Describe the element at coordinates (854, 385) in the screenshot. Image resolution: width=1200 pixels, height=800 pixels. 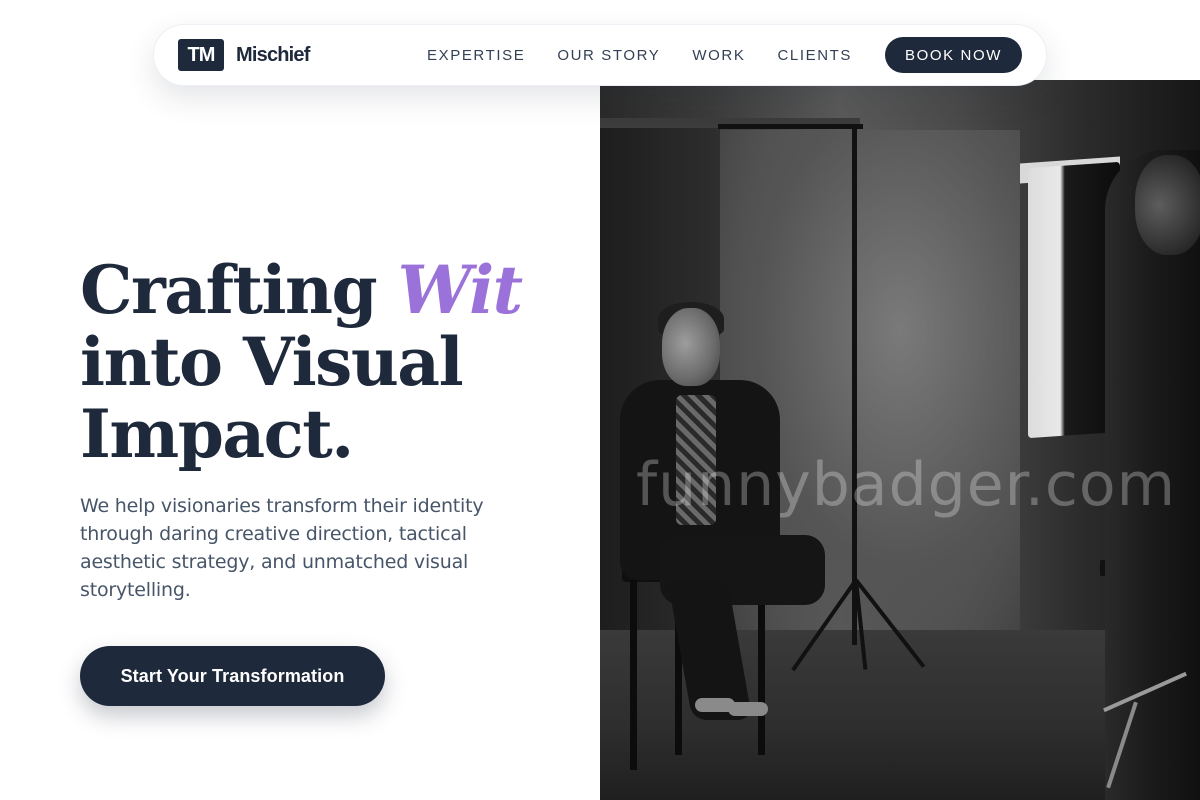
I see `photo-light-stand` at that location.